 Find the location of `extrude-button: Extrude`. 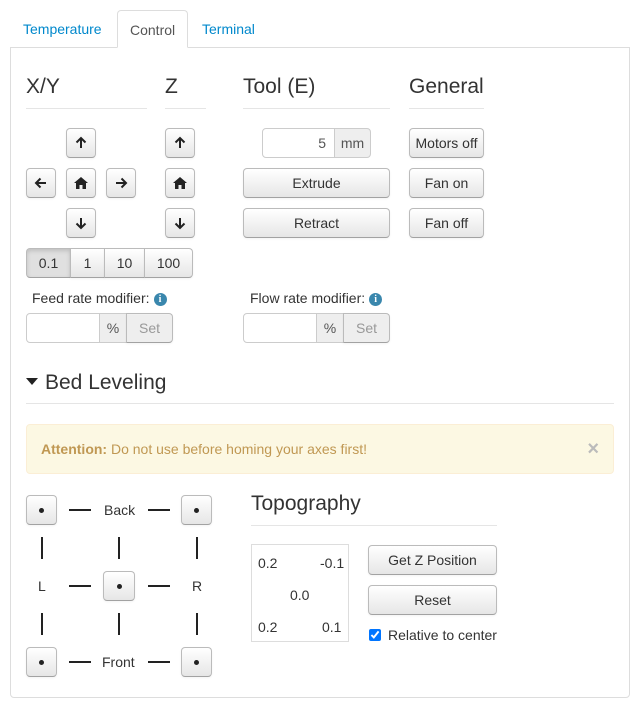

extrude-button: Extrude is located at coordinates (316, 183).